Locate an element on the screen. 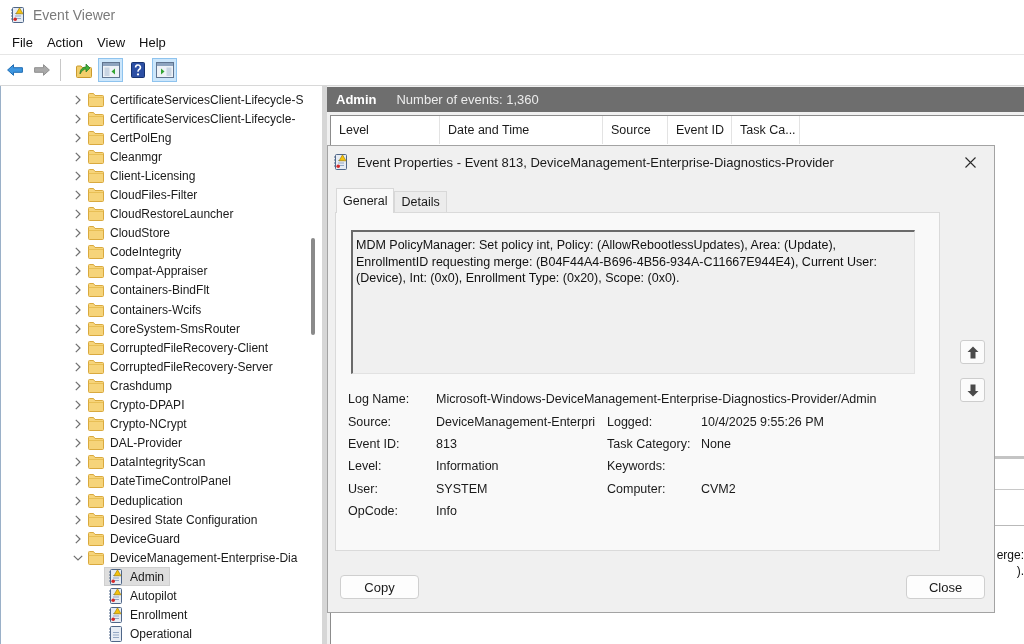 The width and height of the screenshot is (1024, 644). pane-right-icon is located at coordinates (164, 70).